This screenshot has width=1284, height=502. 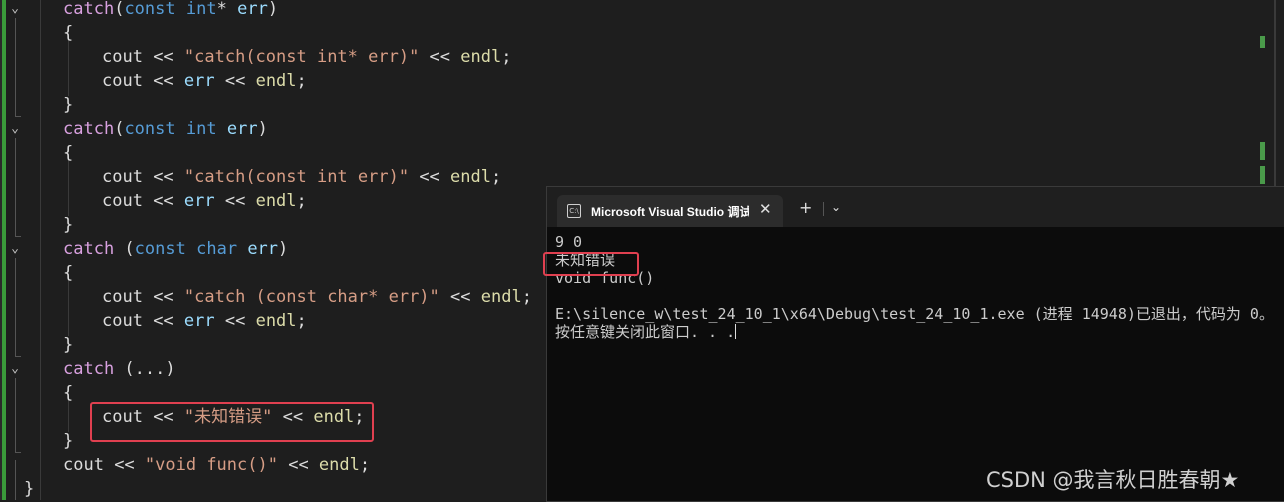 I want to click on keyword-token: int, so click(x=201, y=9).